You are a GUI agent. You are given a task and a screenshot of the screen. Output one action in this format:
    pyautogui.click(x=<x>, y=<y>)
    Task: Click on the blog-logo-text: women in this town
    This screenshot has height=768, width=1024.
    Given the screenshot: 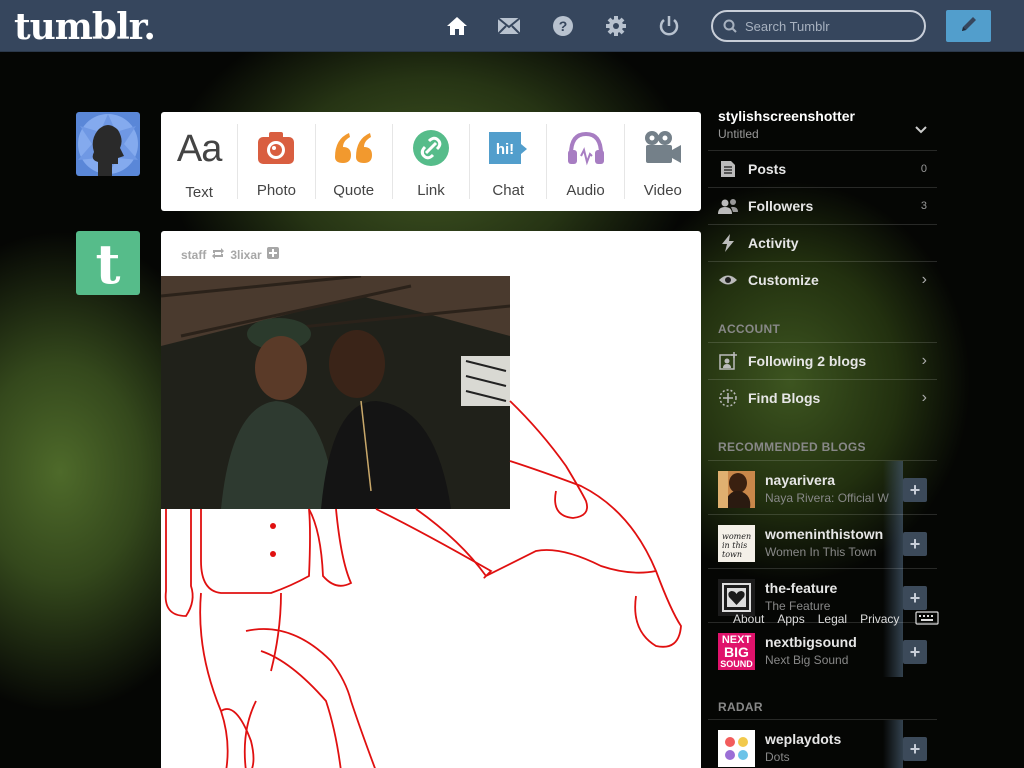 What is the action you would take?
    pyautogui.click(x=737, y=545)
    